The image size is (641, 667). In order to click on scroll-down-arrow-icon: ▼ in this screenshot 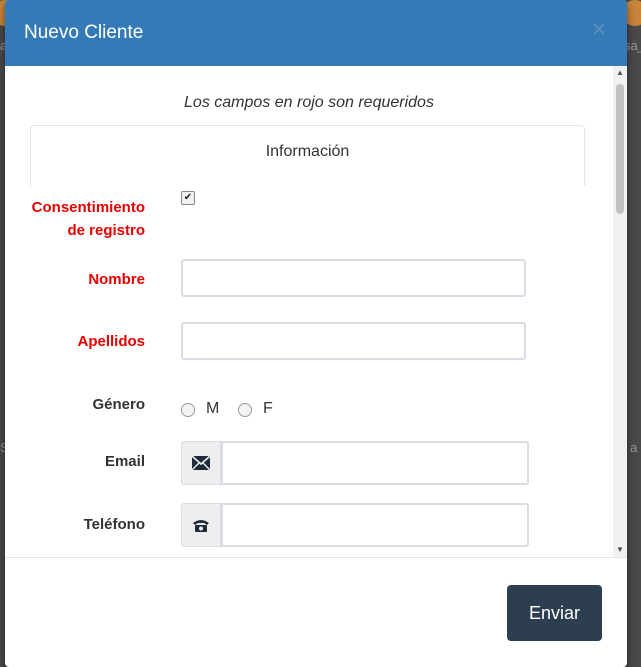, I will do `click(620, 550)`.